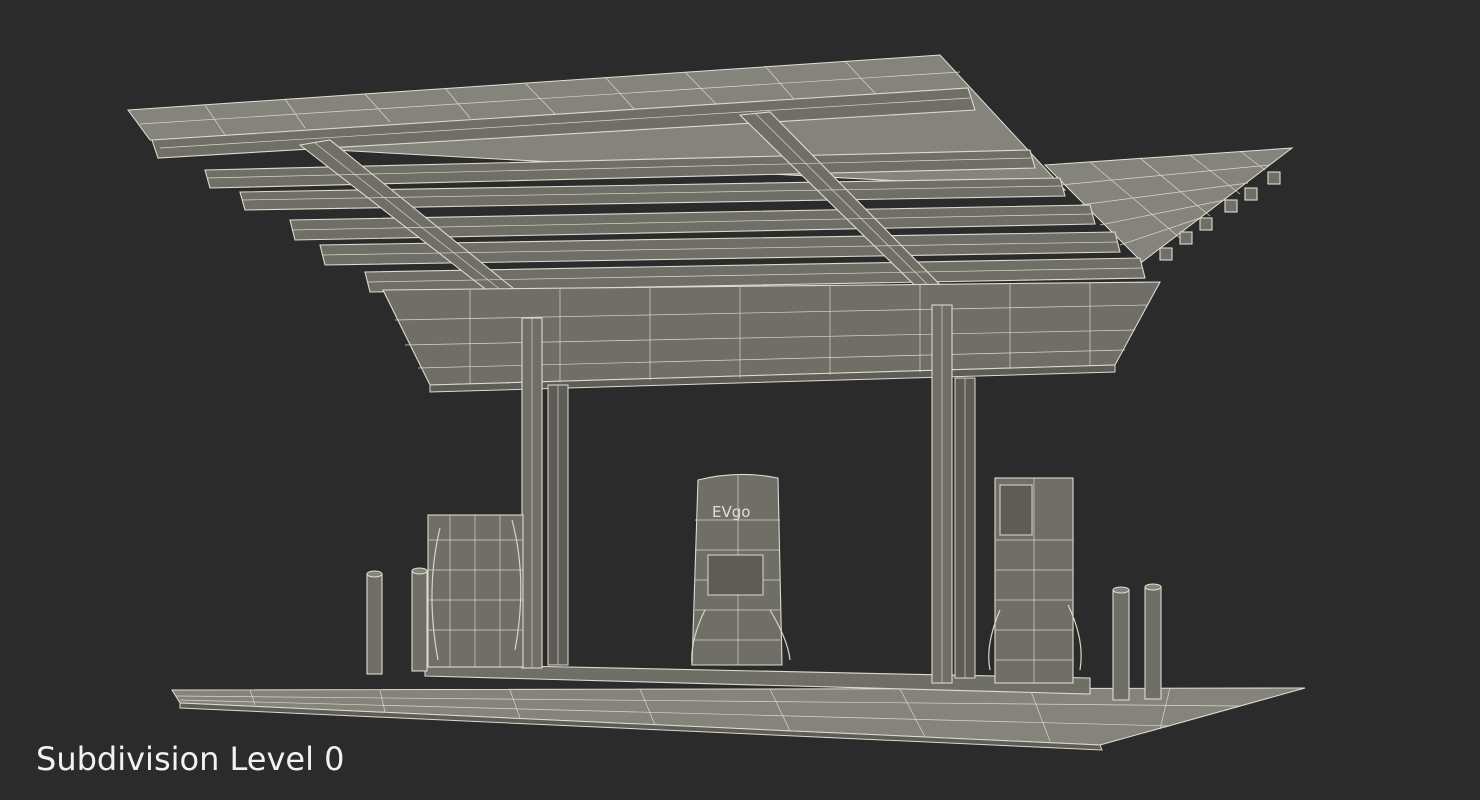 Image resolution: width=1480 pixels, height=800 pixels. What do you see at coordinates (1035, 580) in the screenshot?
I see `charger-right` at bounding box center [1035, 580].